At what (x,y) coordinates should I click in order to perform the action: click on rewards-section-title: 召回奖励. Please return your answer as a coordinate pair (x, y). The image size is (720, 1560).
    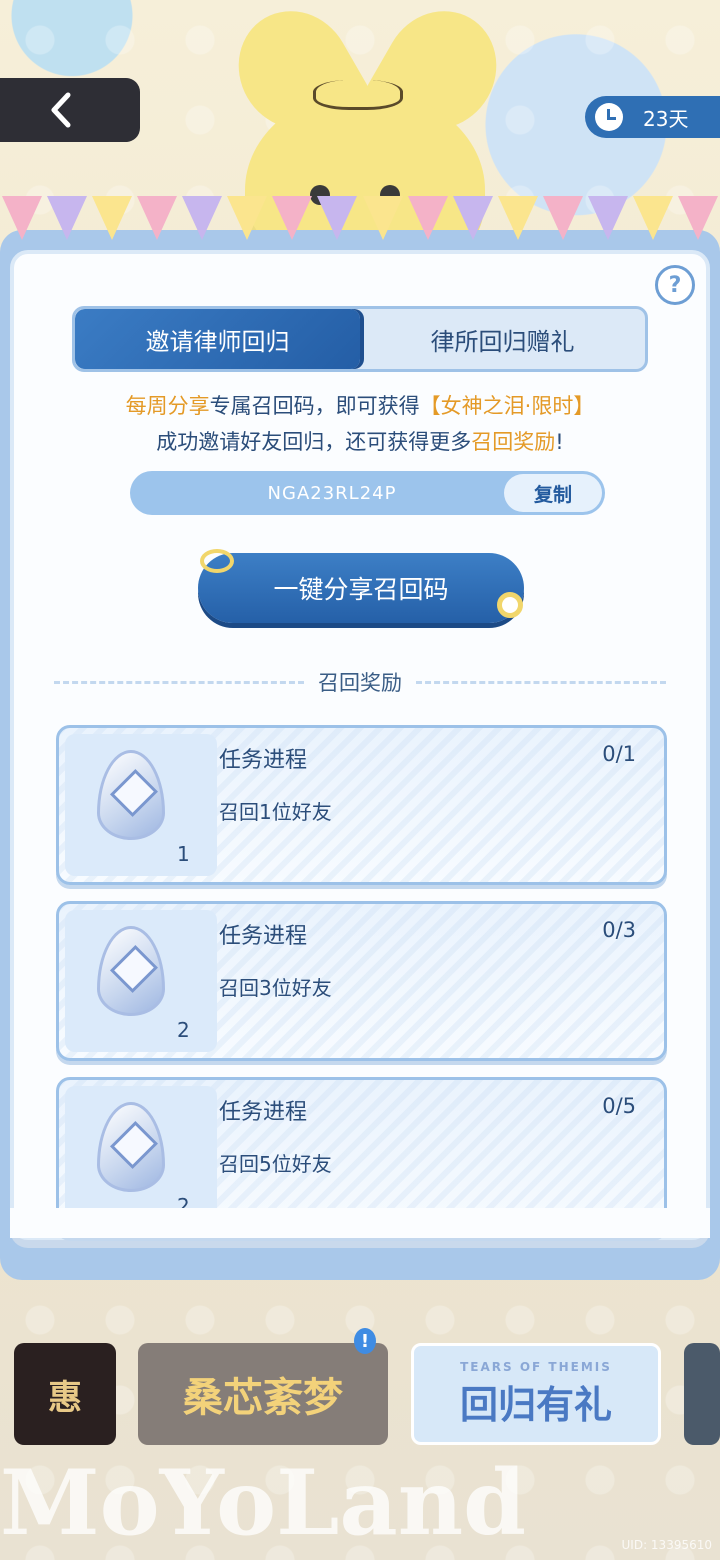
    Looking at the image, I should click on (360, 682).